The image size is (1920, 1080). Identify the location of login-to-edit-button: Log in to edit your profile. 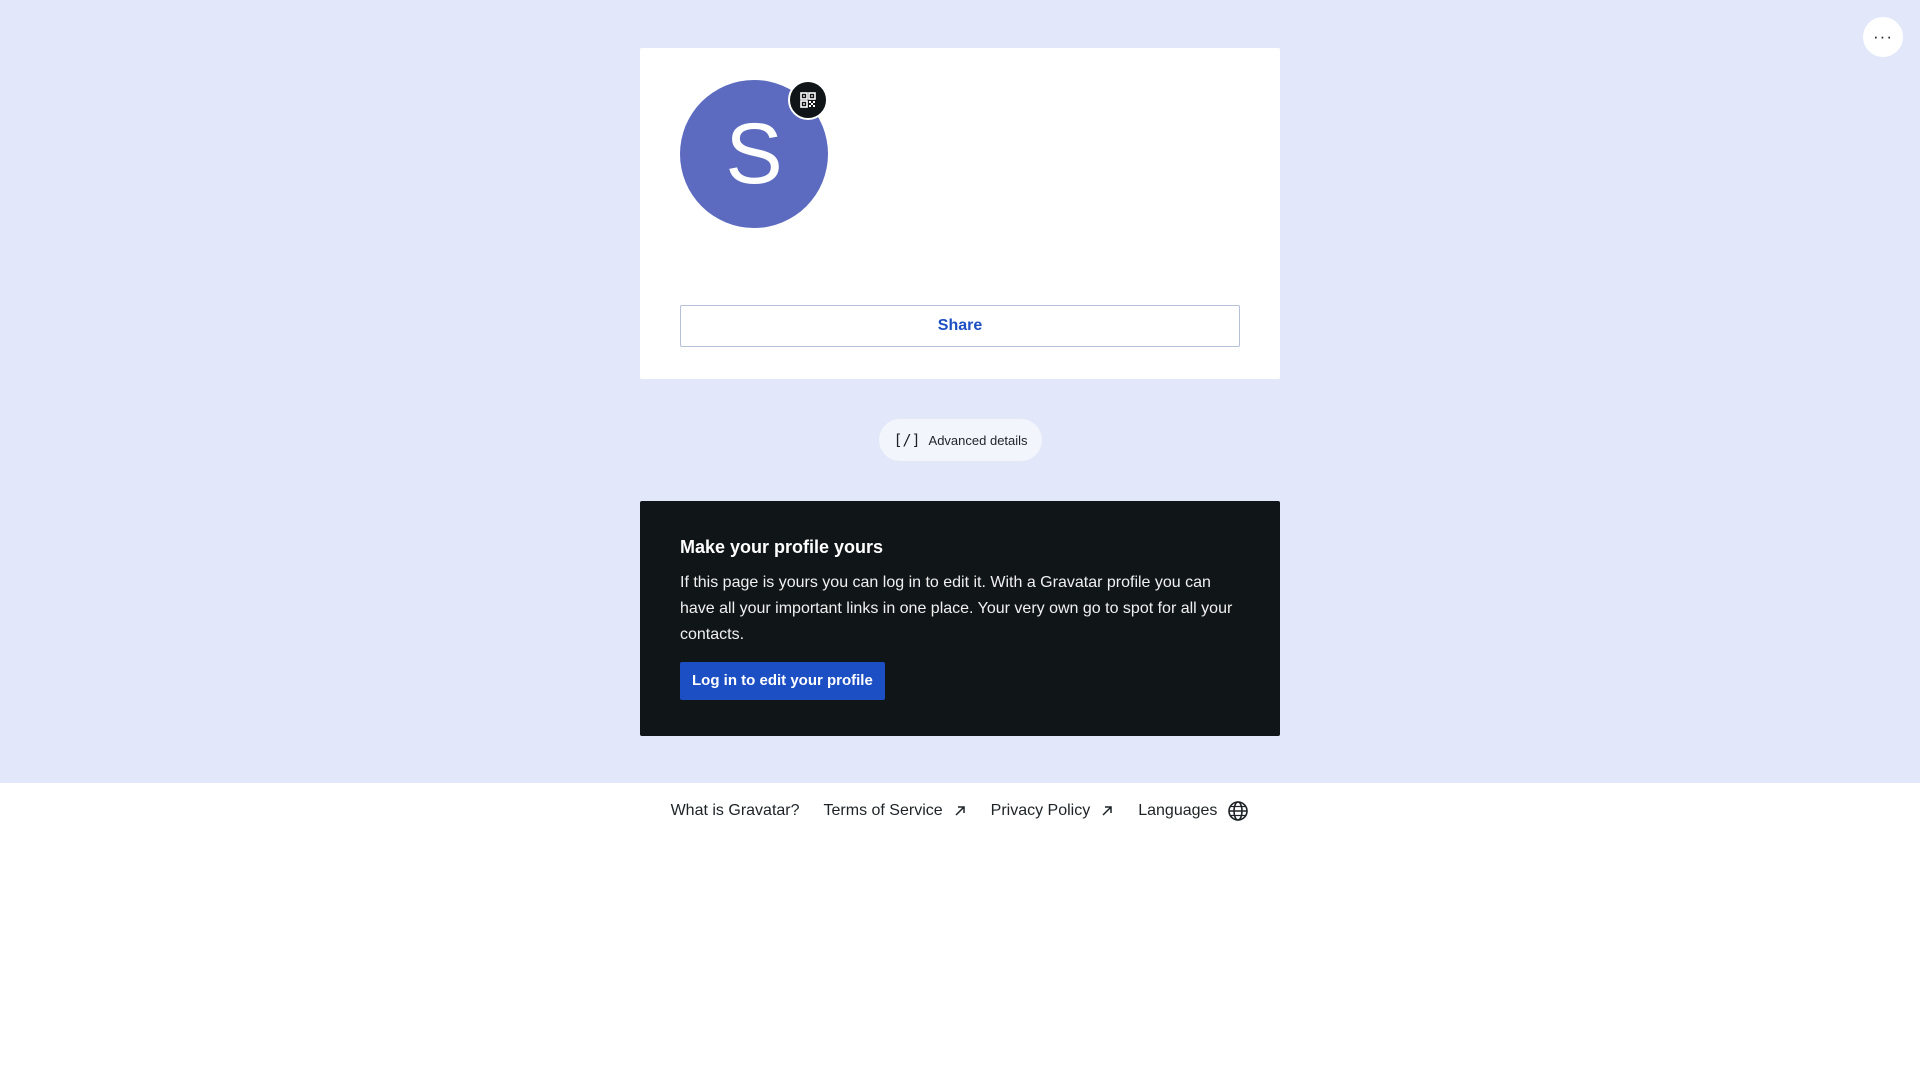
(782, 681).